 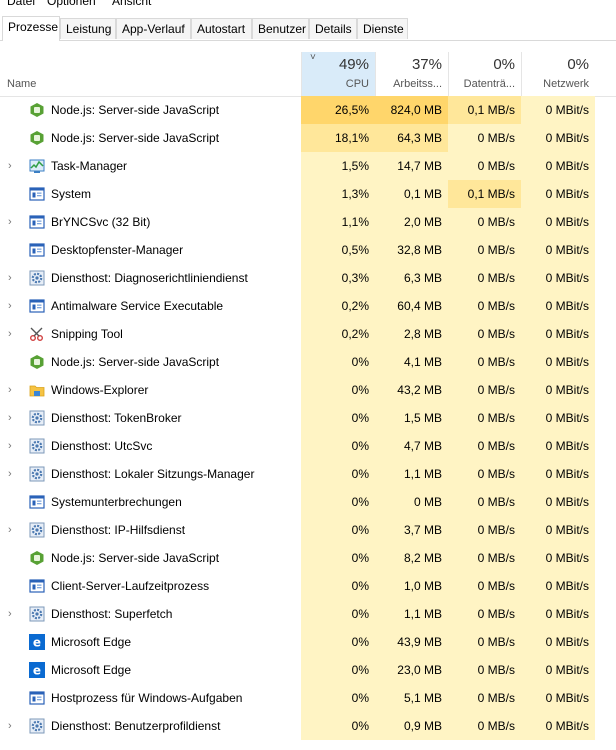 What do you see at coordinates (100, 390) in the screenshot?
I see `process-name: Windows-Explorer` at bounding box center [100, 390].